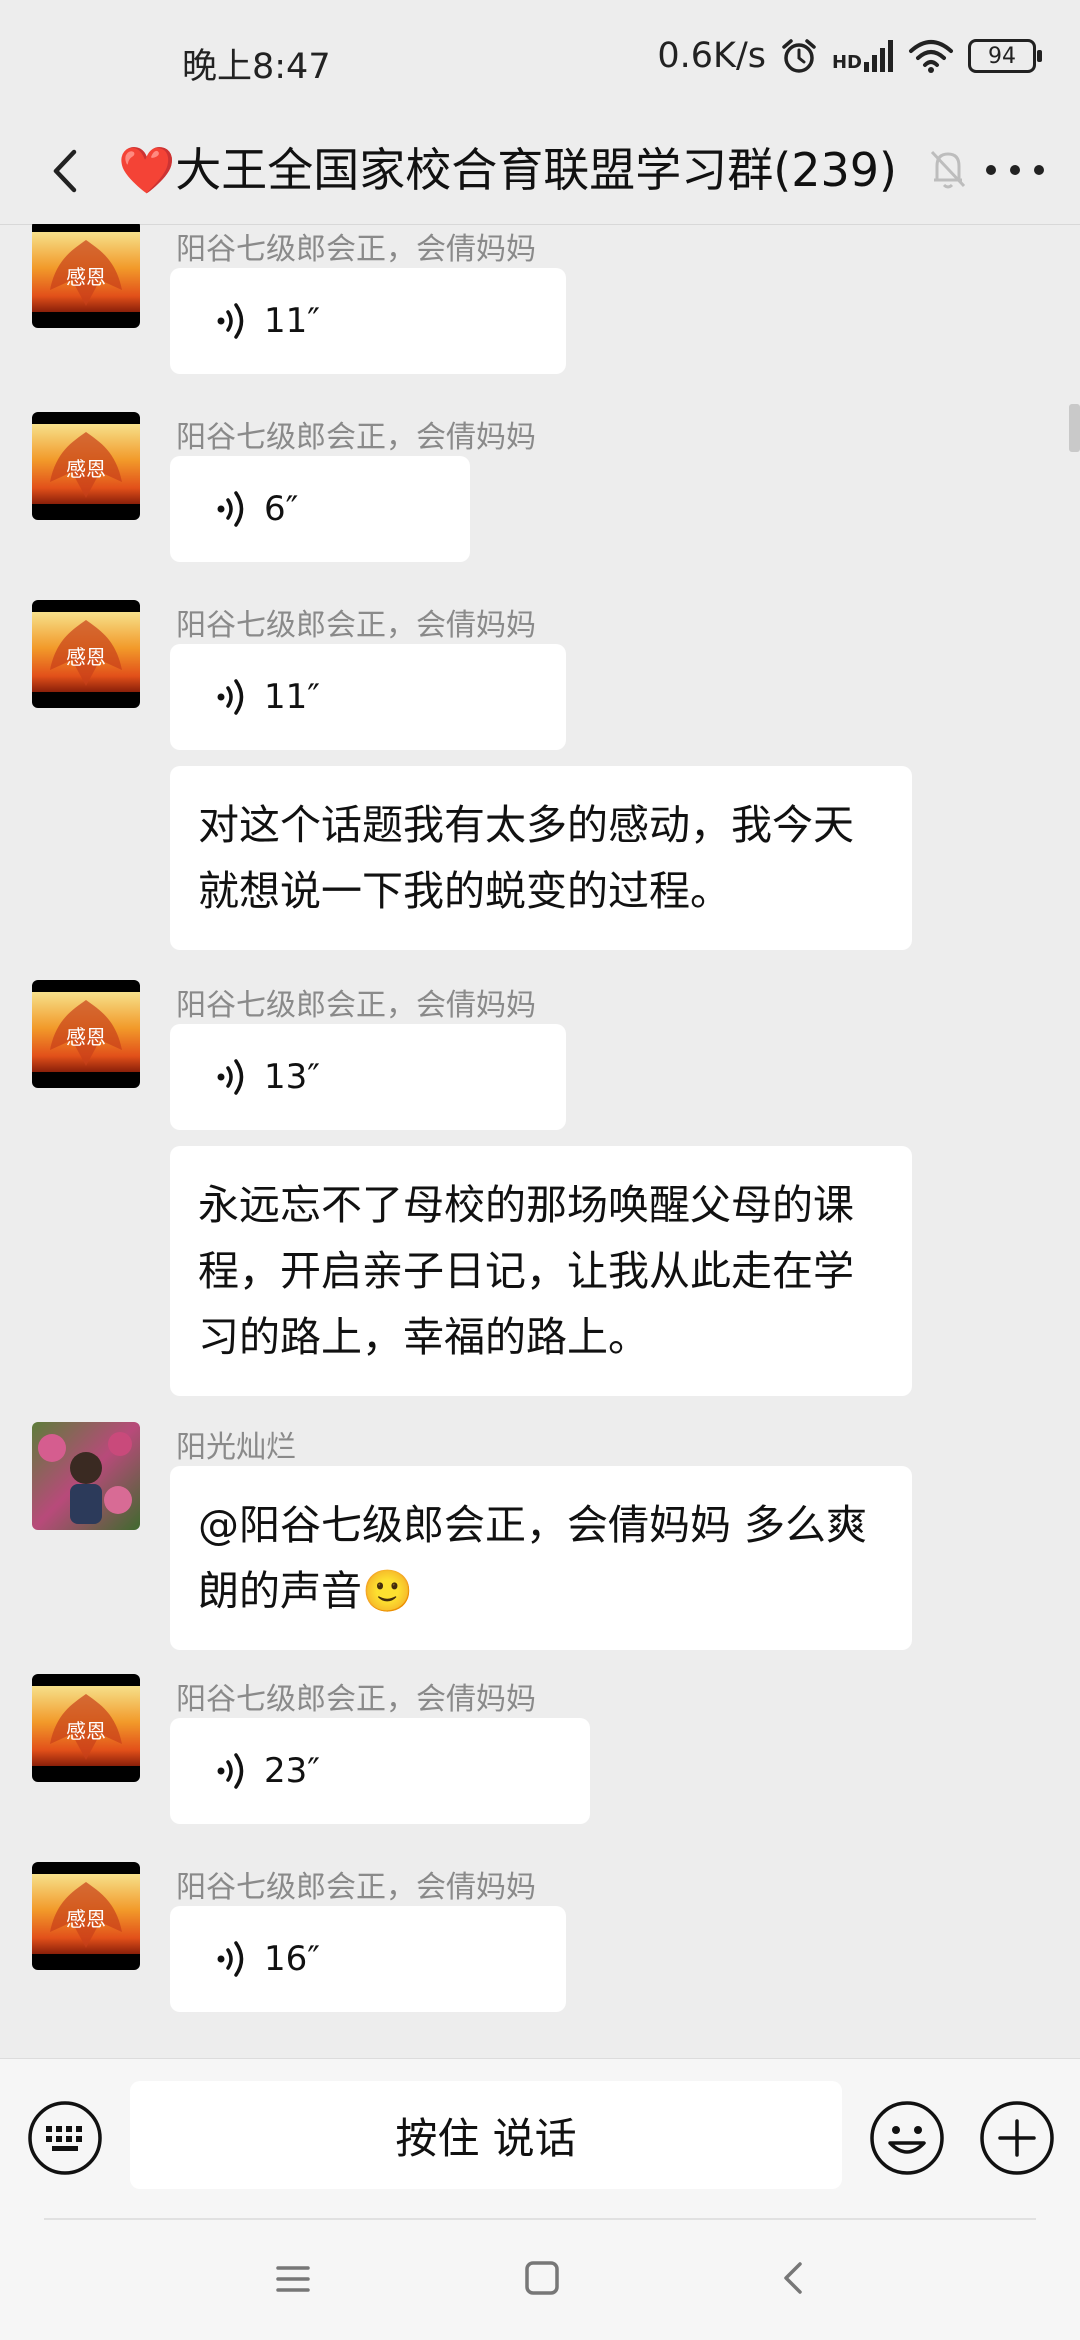 The height and width of the screenshot is (2340, 1080). Describe the element at coordinates (281, 509) in the screenshot. I see `voice-duration: 6″` at that location.